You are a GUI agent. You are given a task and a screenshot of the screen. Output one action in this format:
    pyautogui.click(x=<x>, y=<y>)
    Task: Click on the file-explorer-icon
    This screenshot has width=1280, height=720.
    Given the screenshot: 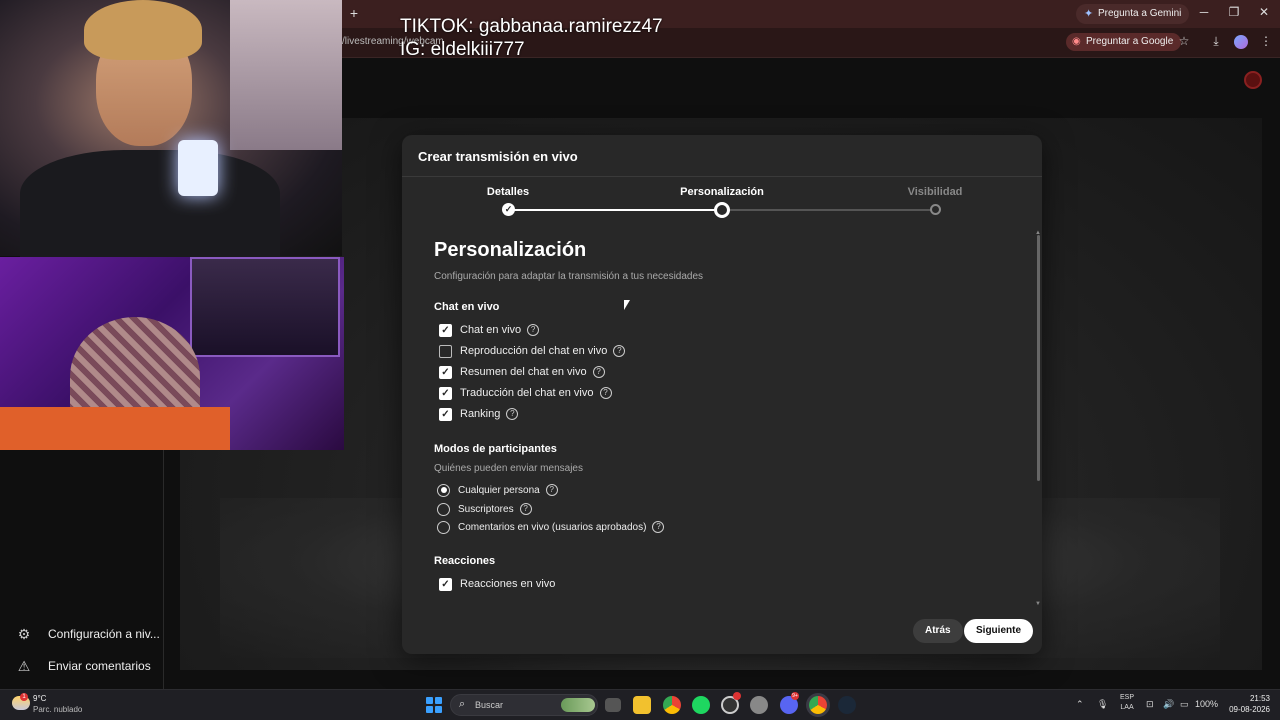 What is the action you would take?
    pyautogui.click(x=642, y=705)
    